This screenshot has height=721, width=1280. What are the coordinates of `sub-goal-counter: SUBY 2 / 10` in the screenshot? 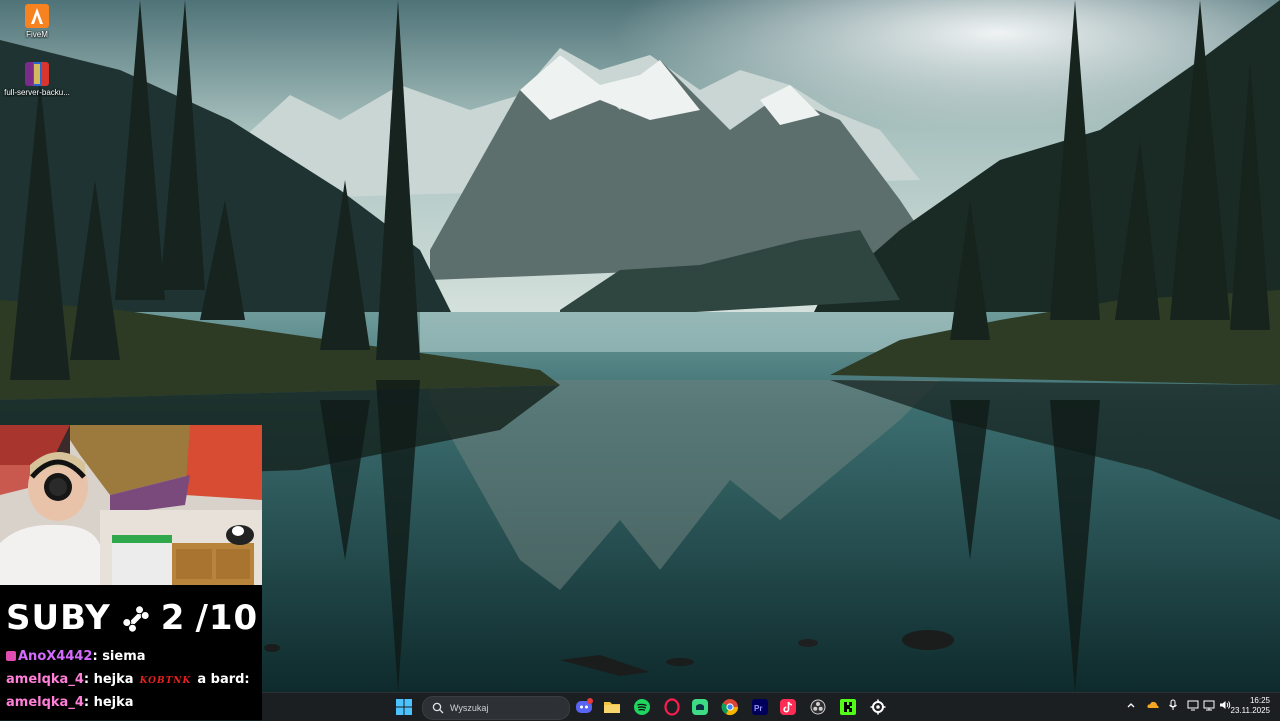 It's located at (132, 618).